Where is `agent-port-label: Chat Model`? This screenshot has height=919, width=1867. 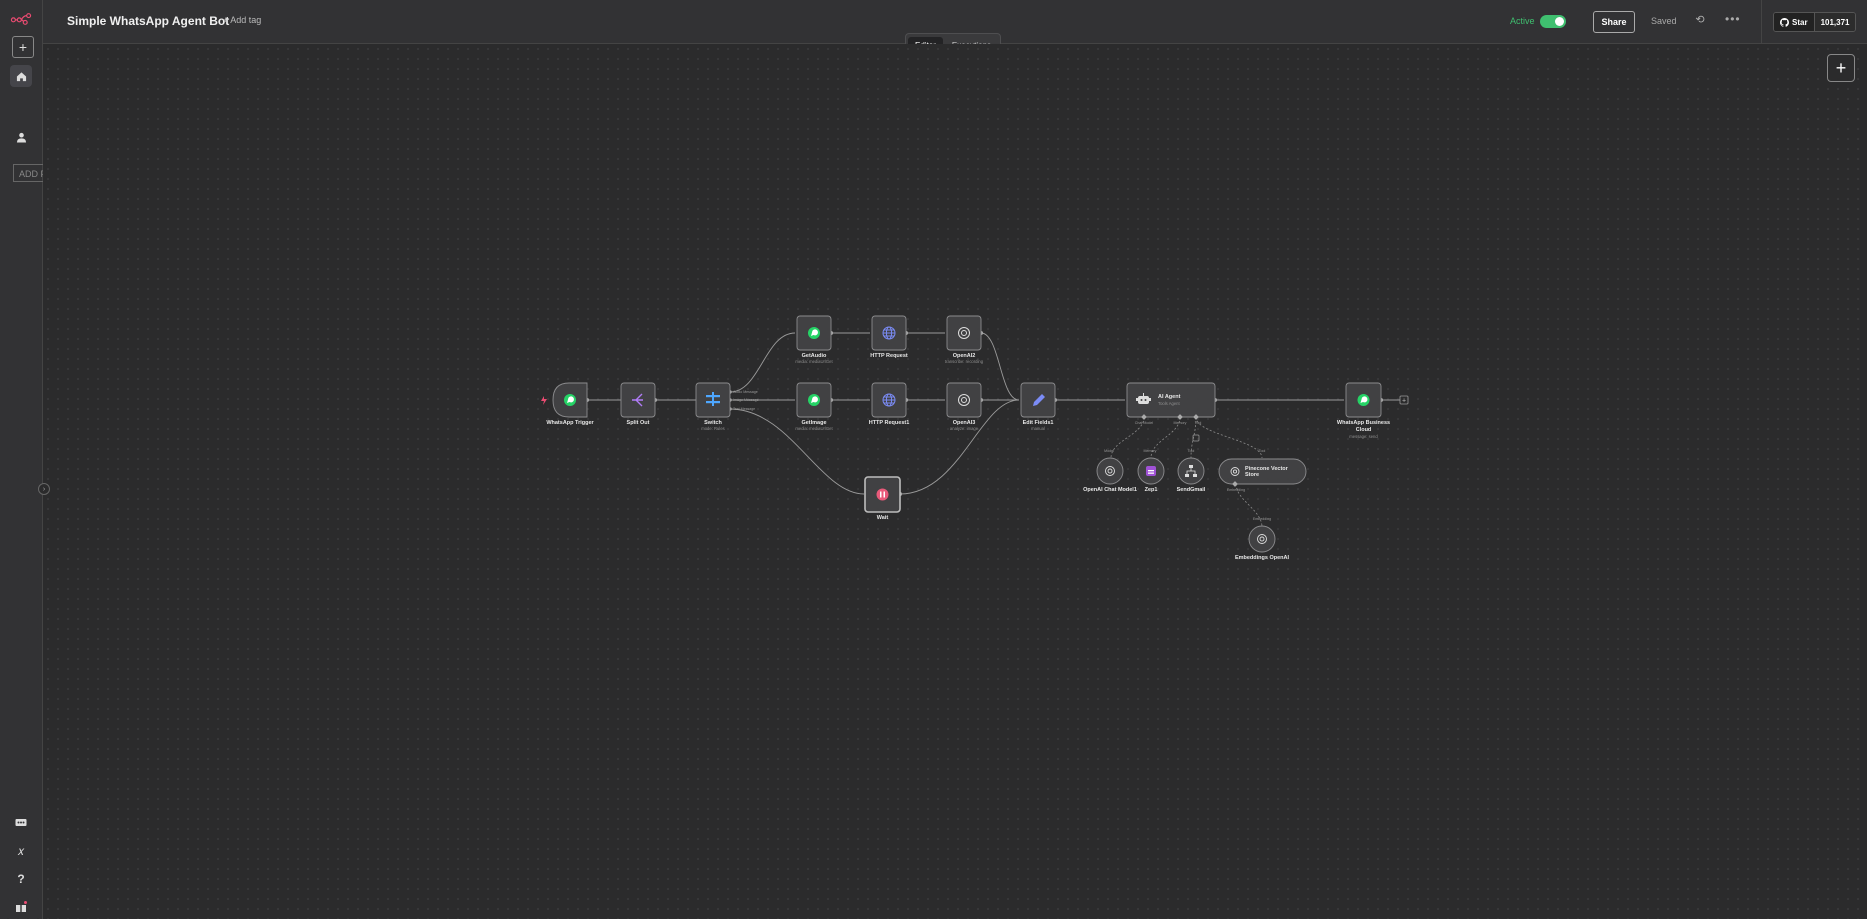
agent-port-label: Chat Model is located at coordinates (1144, 423).